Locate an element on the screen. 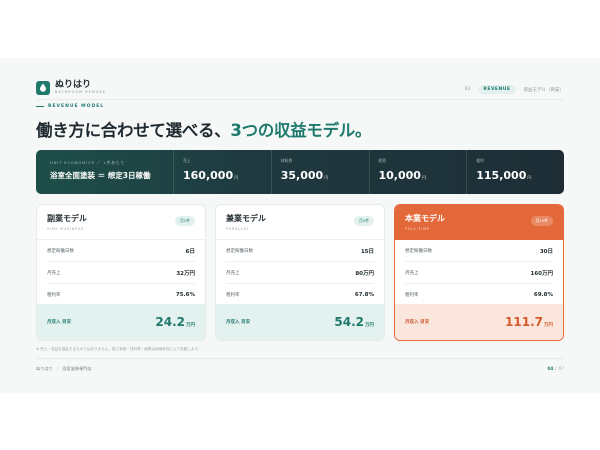  section-pill: REVENUE is located at coordinates (497, 89).